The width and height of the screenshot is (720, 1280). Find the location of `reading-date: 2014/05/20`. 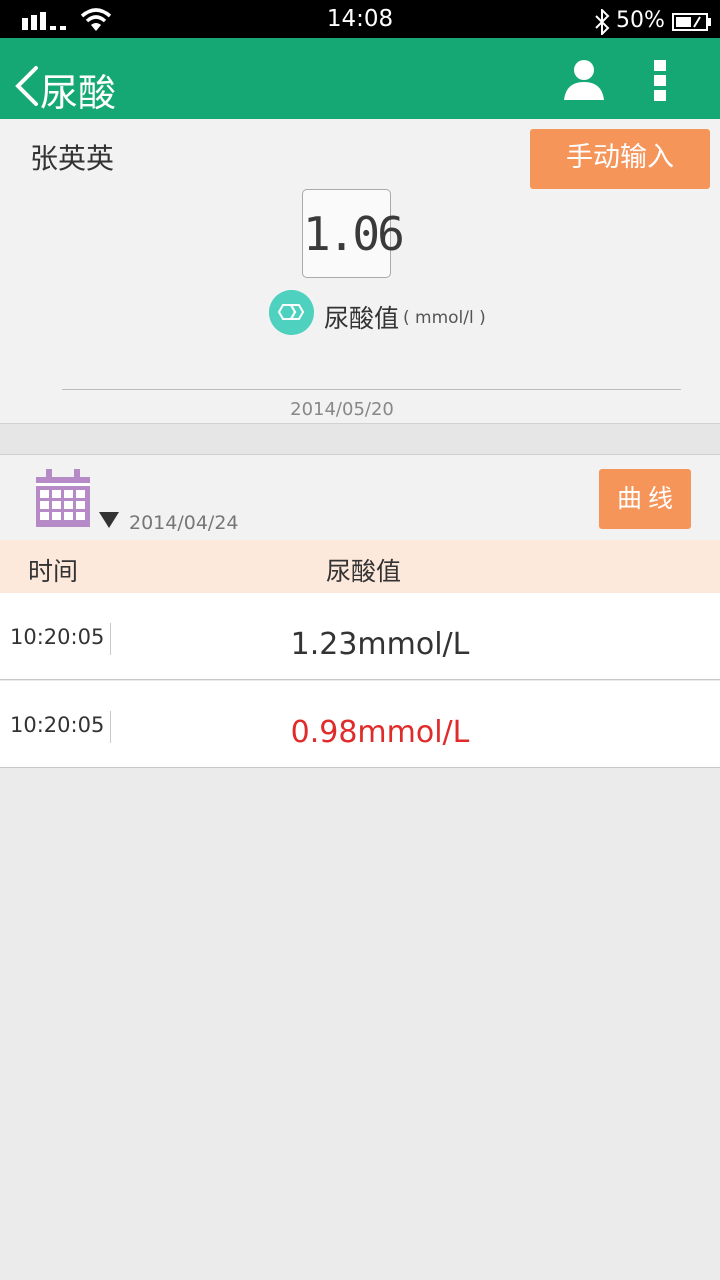

reading-date: 2014/05/20 is located at coordinates (342, 409).